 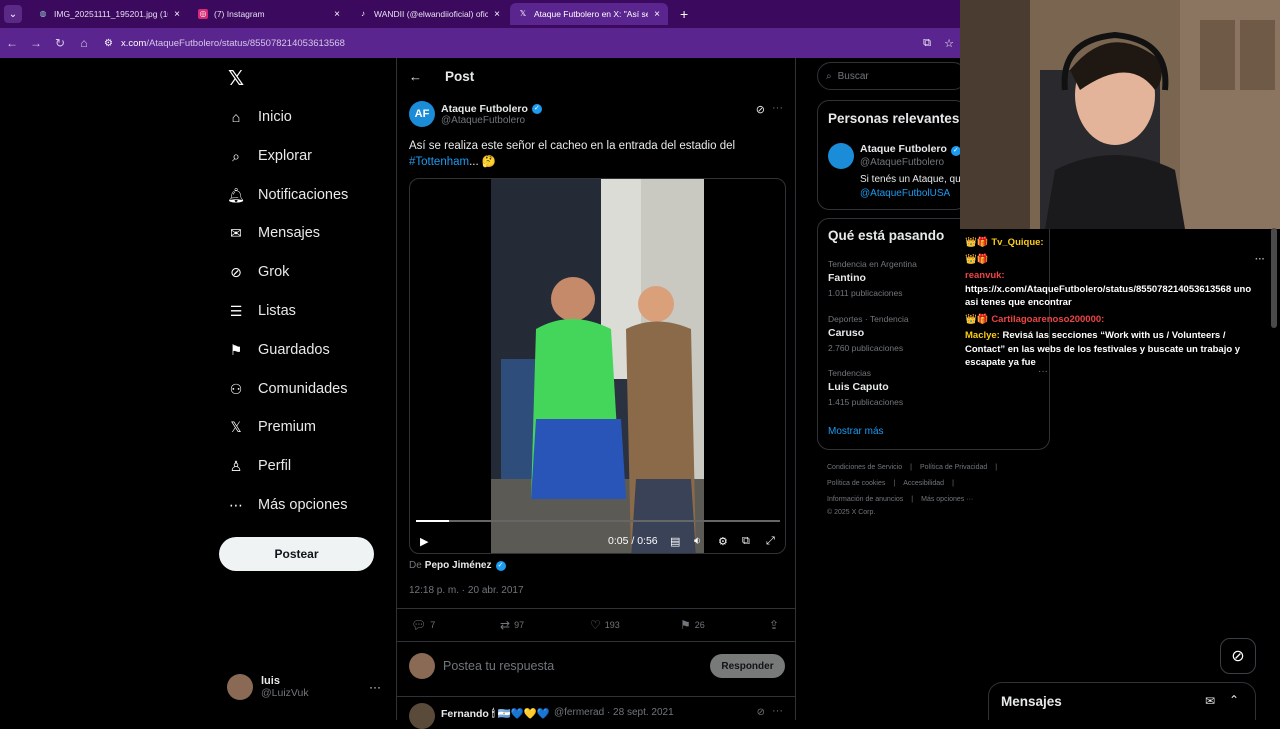 What do you see at coordinates (466, 590) in the screenshot?
I see `post-timestamp: 12:18 p. m. · 20 abr. 2017` at bounding box center [466, 590].